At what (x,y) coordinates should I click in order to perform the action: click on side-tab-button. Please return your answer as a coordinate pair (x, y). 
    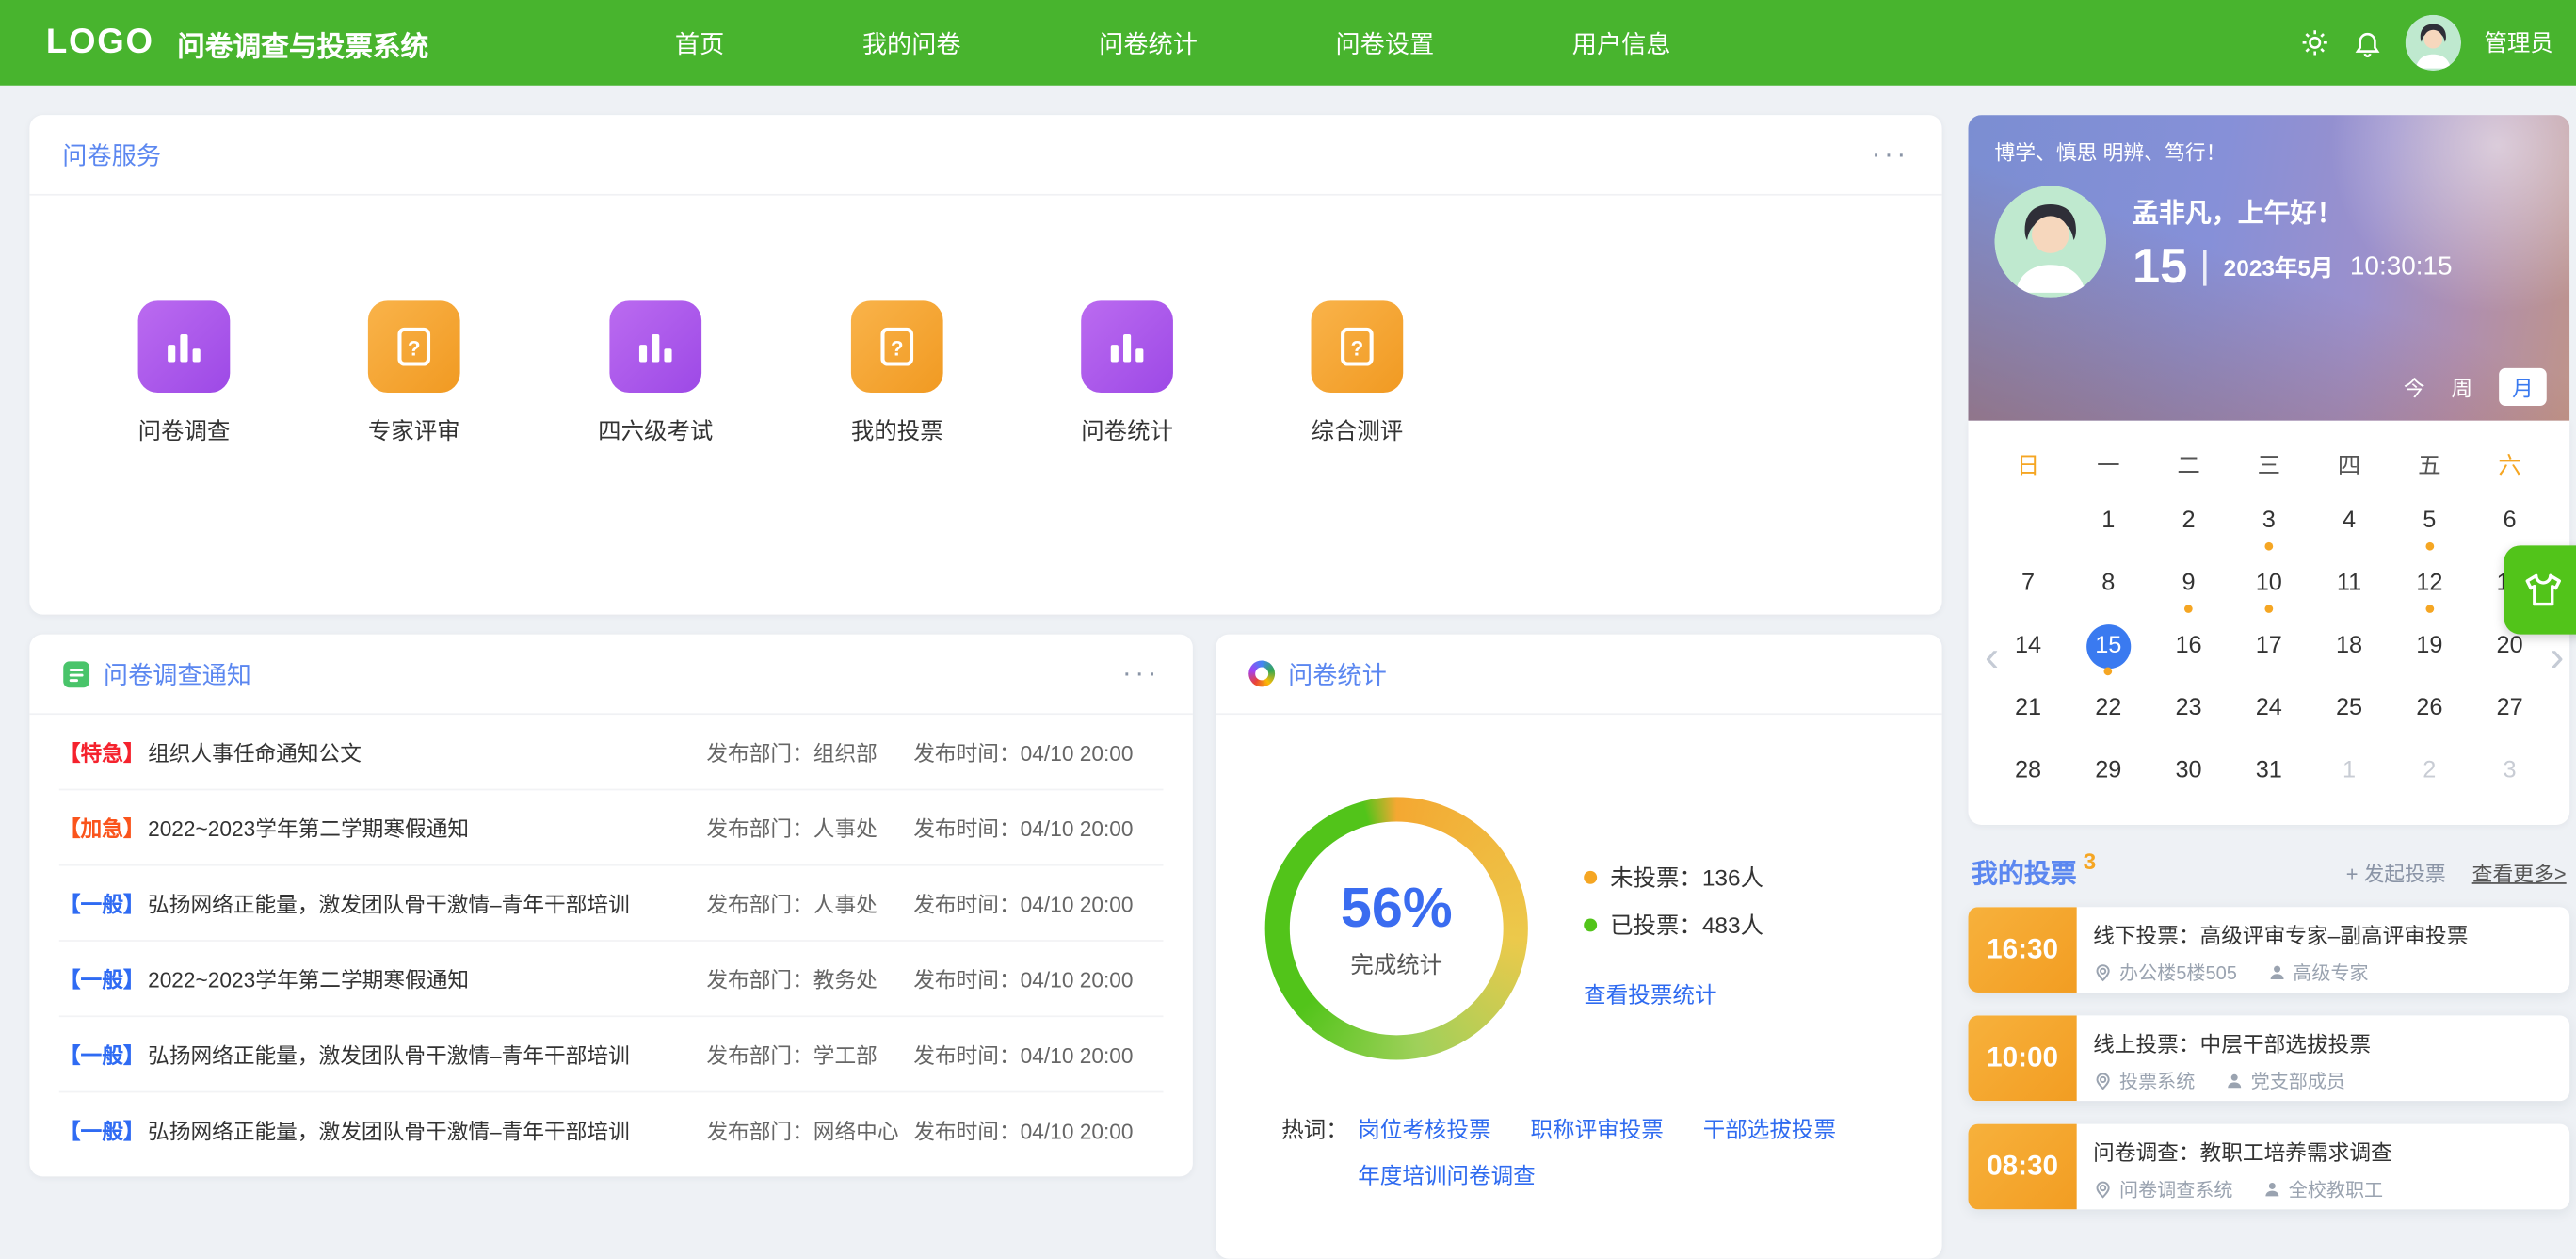
    Looking at the image, I should click on (2540, 590).